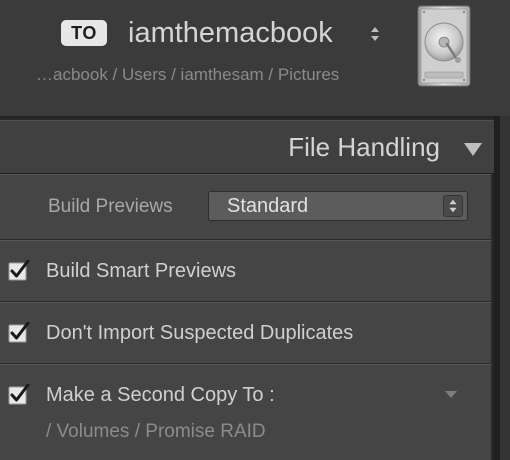 This screenshot has height=460, width=510. I want to click on dont-import-duplicates-row: Don't Import Suspected Duplicates, so click(246, 333).